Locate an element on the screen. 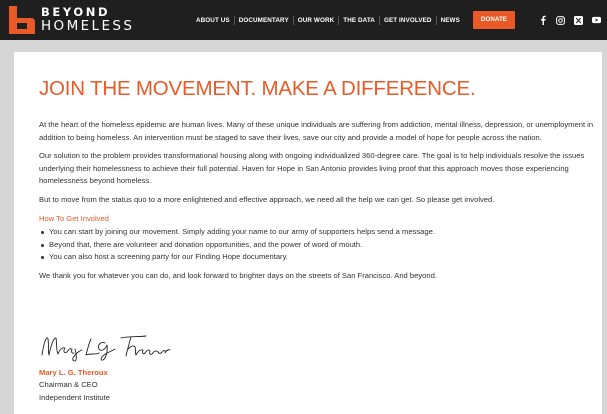 The width and height of the screenshot is (607, 414). brand-line-1: BEYOND is located at coordinates (76, 12).